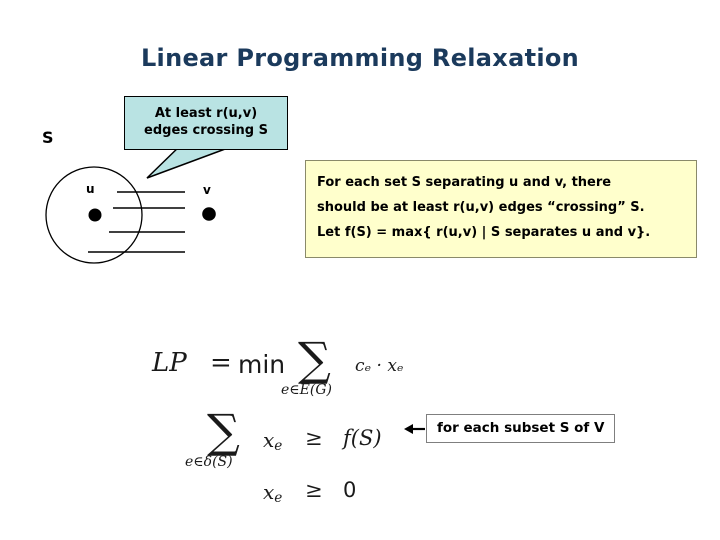 The height and width of the screenshot is (540, 720). I want to click on constraint-1-lhs: xe, so click(273, 441).